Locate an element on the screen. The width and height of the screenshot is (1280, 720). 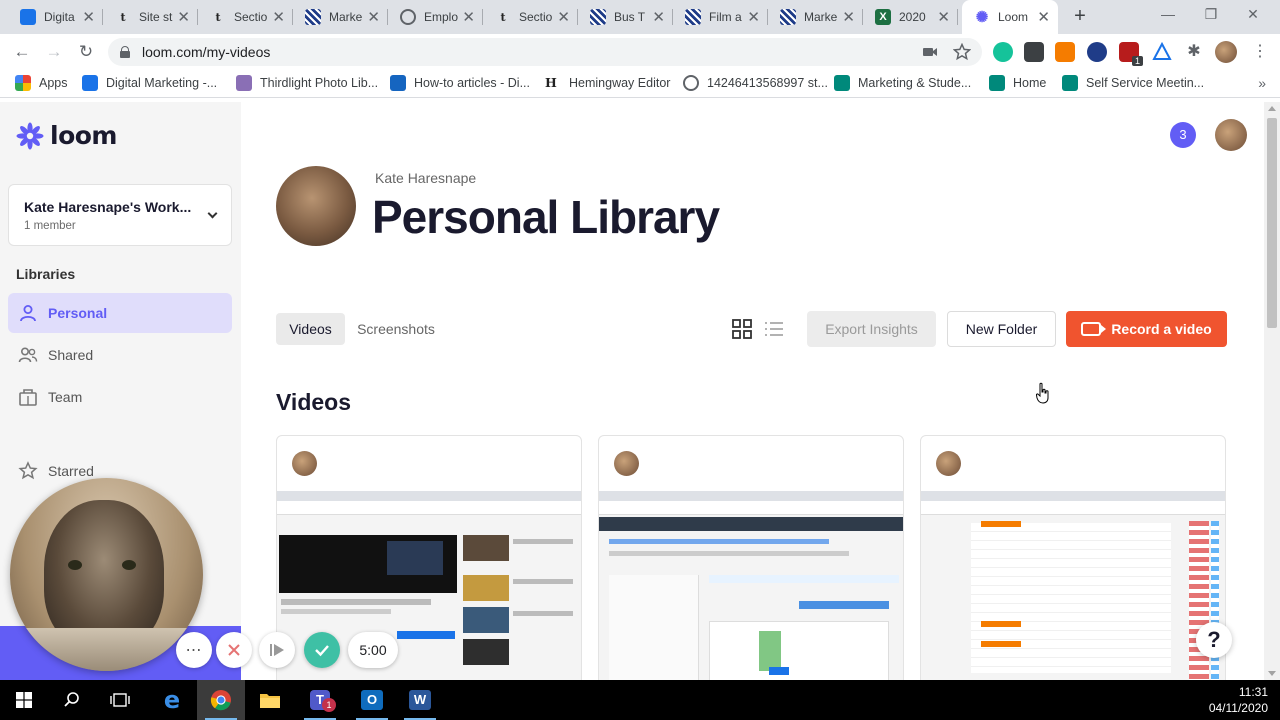
grid-view-icon is located at coordinates (742, 329).